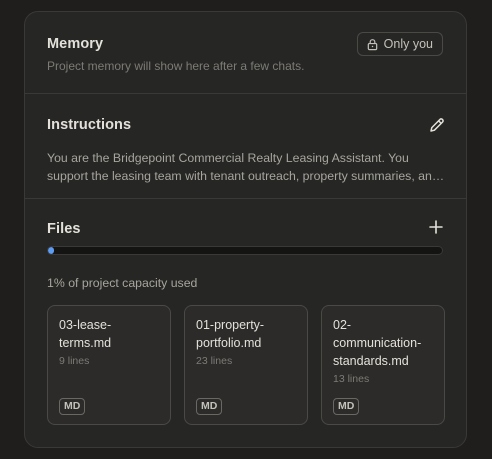  I want to click on visibility-label: Only you, so click(408, 44).